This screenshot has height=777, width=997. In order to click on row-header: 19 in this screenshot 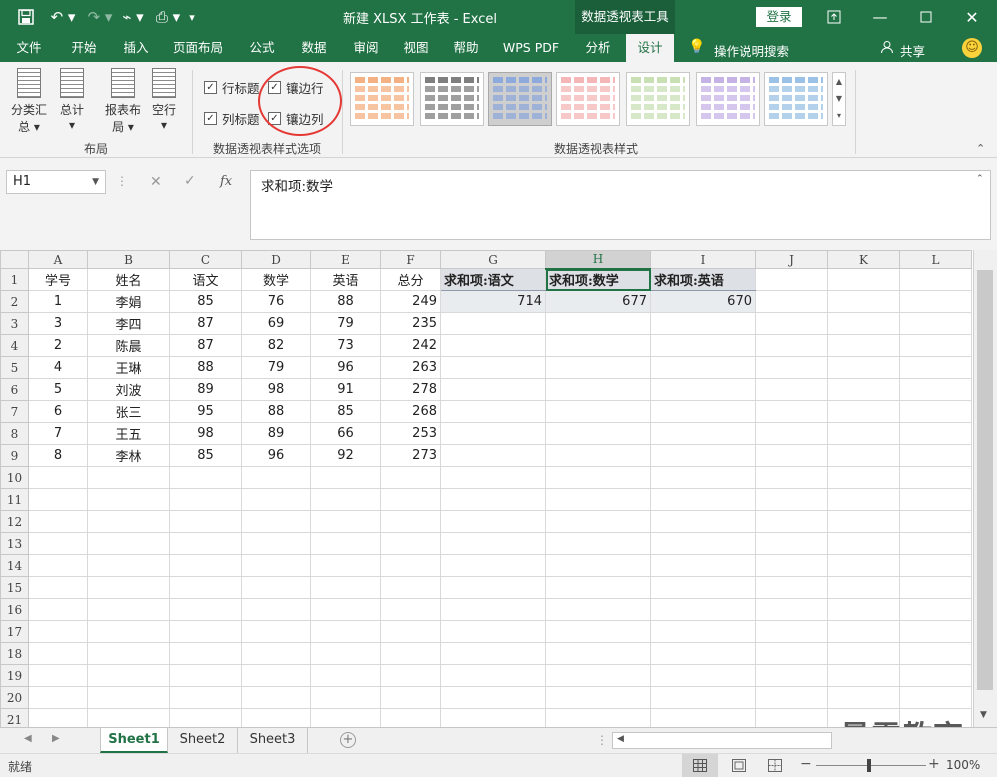, I will do `click(14, 675)`.